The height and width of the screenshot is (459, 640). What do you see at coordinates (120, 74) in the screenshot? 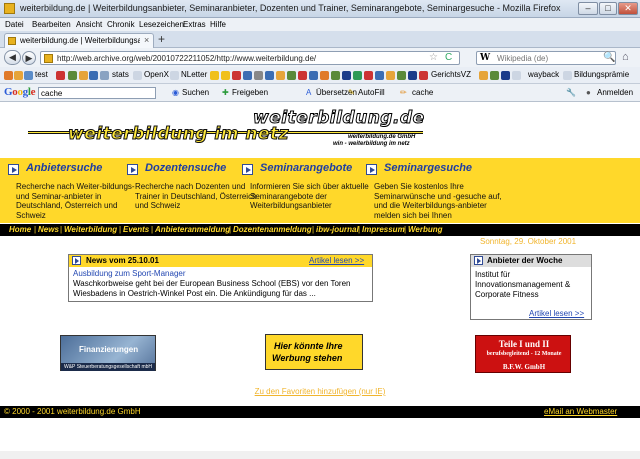
I see `bookmark-stats: stats` at bounding box center [120, 74].